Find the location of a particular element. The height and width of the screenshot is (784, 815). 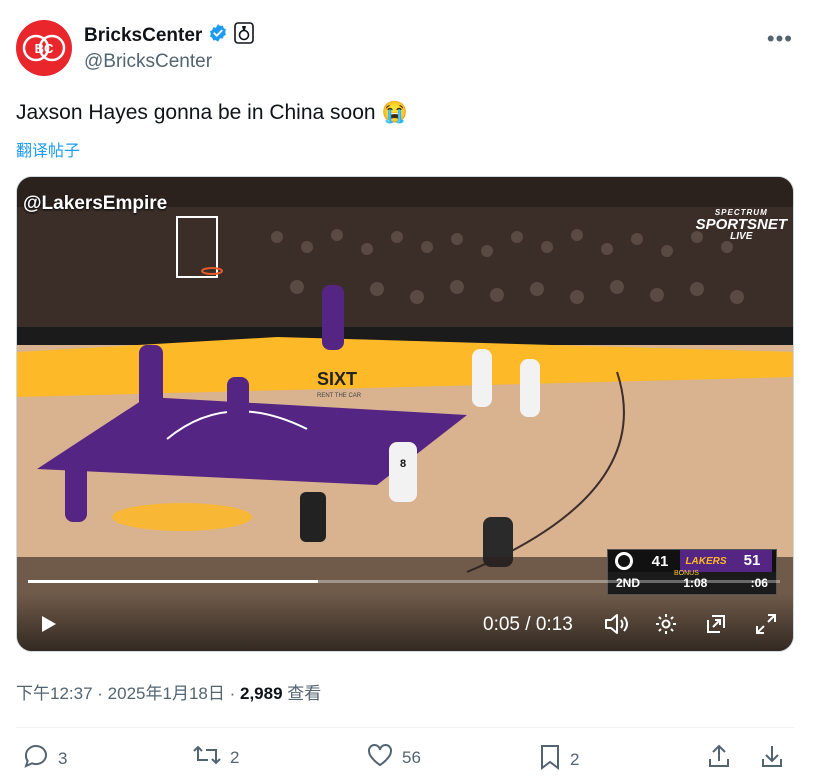

lakers-logo: LAKERS is located at coordinates (706, 561).